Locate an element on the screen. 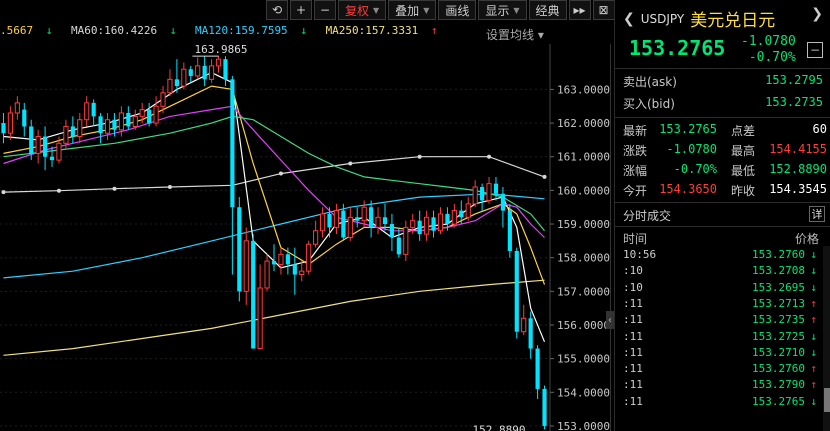  tick-row: :11 153.2765 ↓ is located at coordinates (721, 403).